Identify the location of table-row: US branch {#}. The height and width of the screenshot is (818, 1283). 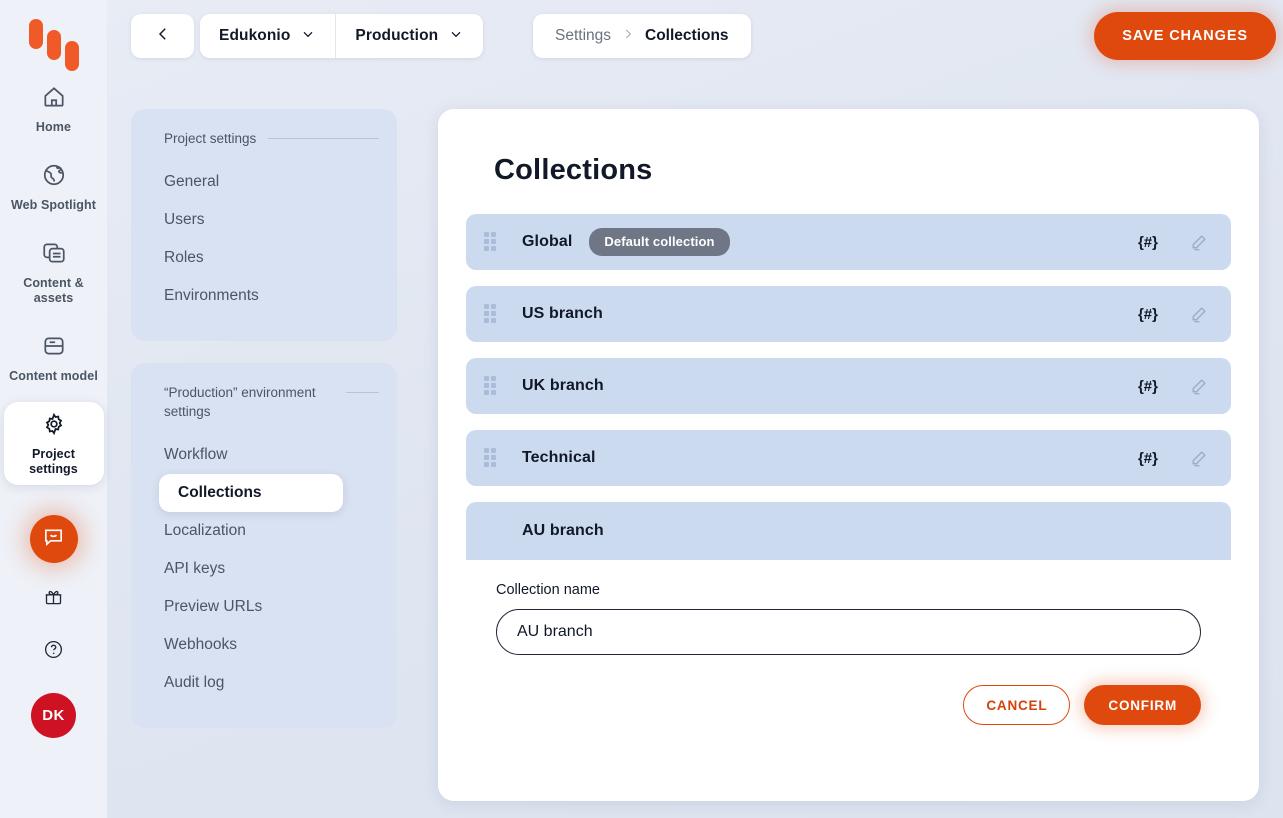
(848, 314).